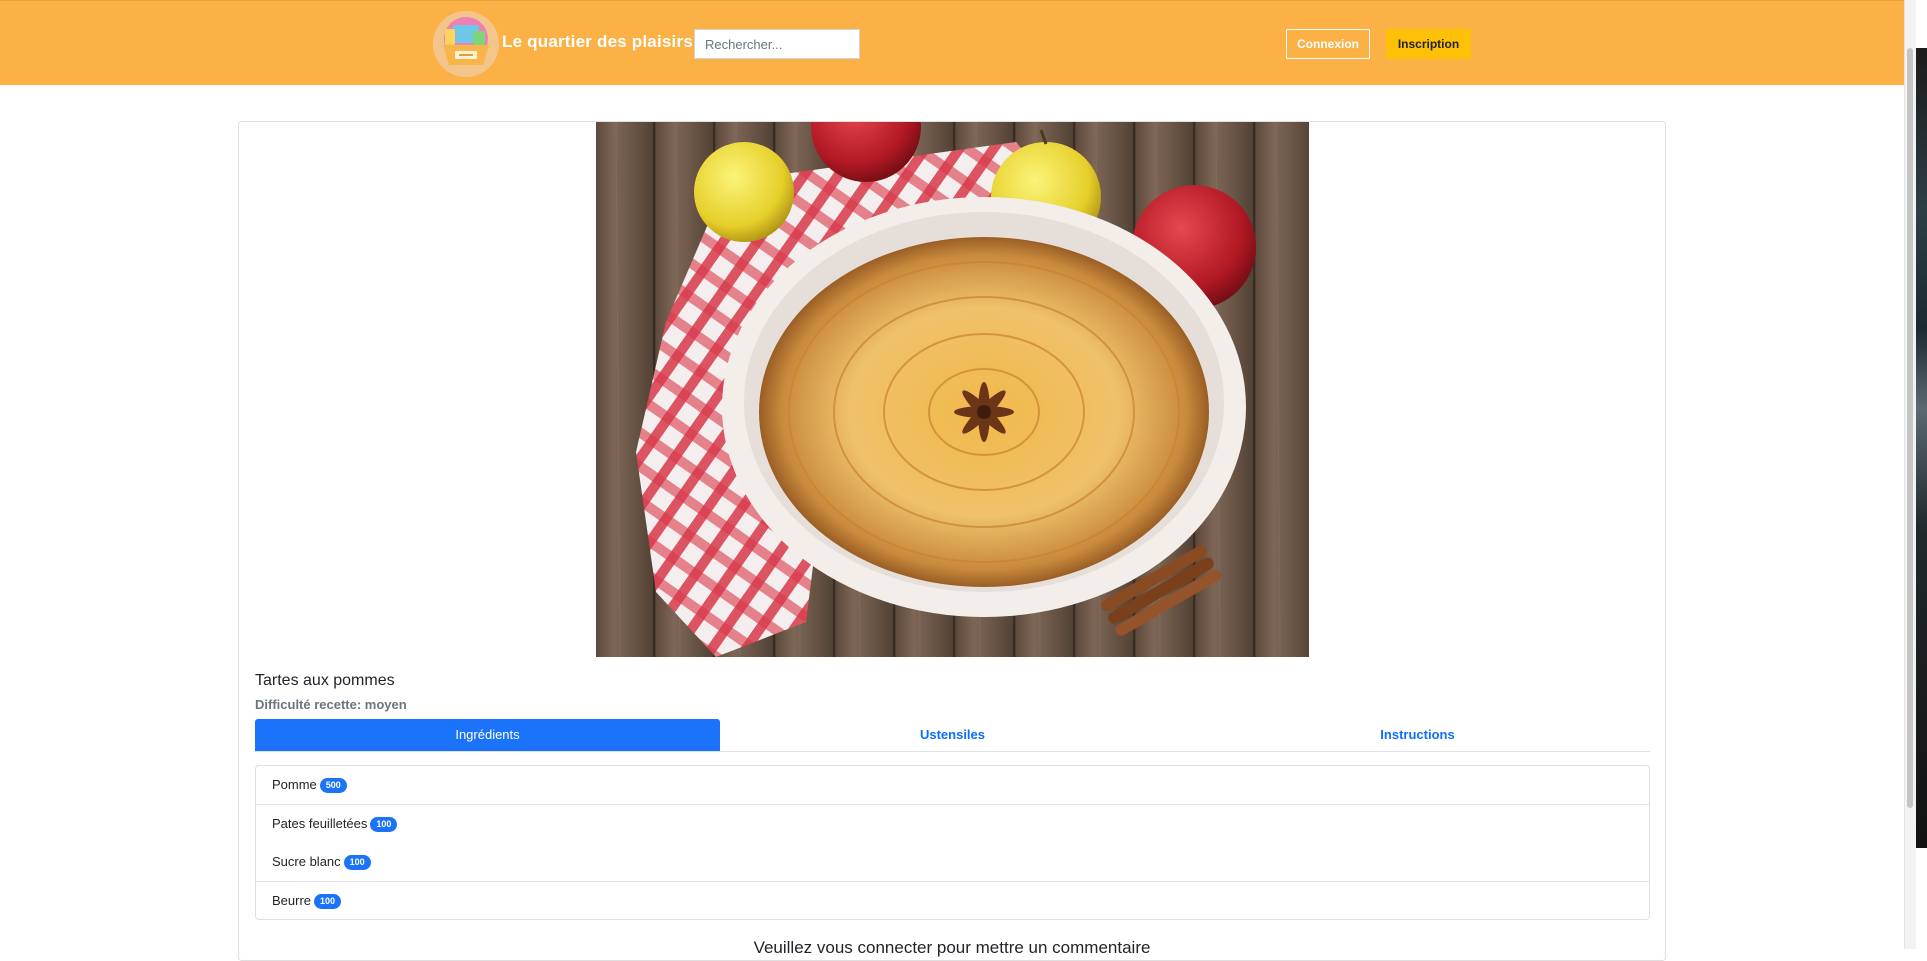 Image resolution: width=1927 pixels, height=961 pixels. Describe the element at coordinates (777, 44) in the screenshot. I see `search-input` at that location.